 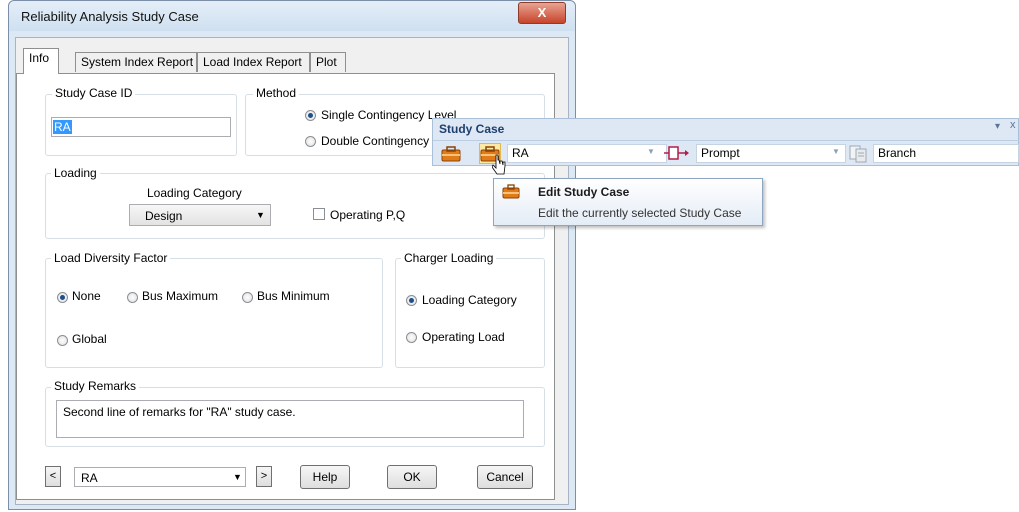 I want to click on study-case-id-label: Study Case ID, so click(x=94, y=93).